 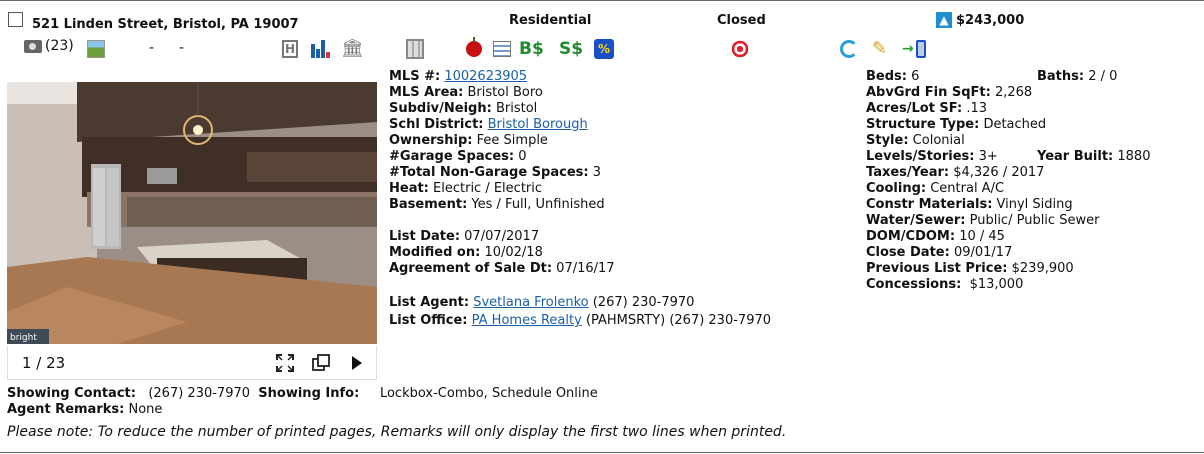 I want to click on top-divider, so click(x=602, y=0).